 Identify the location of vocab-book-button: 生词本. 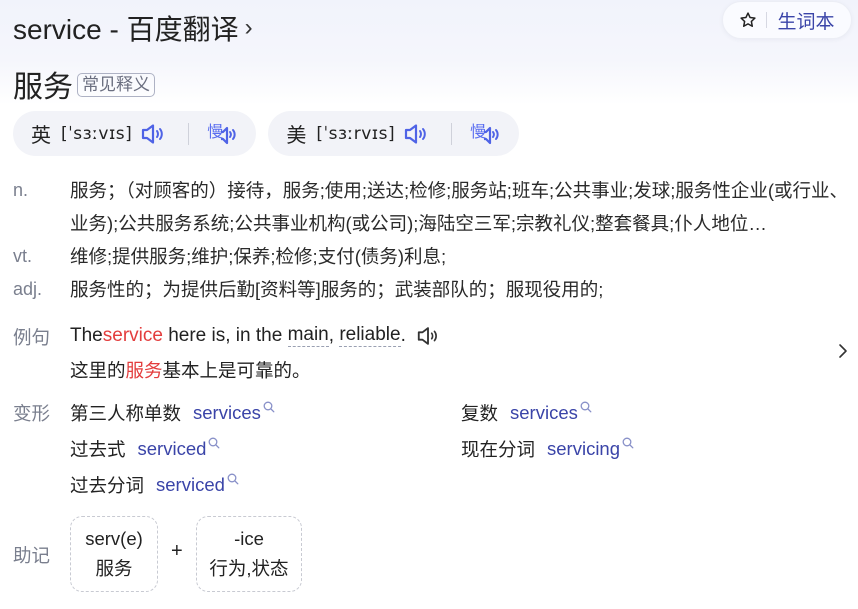
(787, 20).